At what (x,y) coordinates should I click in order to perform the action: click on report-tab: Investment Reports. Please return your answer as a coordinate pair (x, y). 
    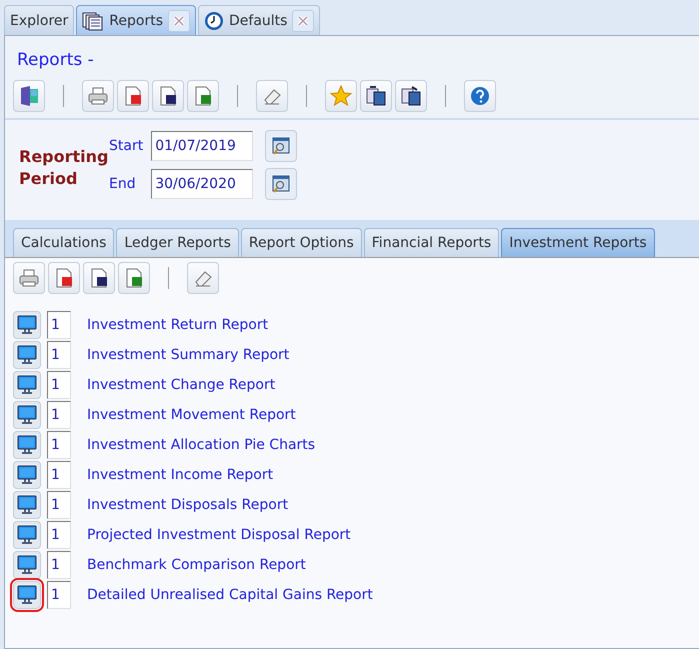
    Looking at the image, I should click on (578, 242).